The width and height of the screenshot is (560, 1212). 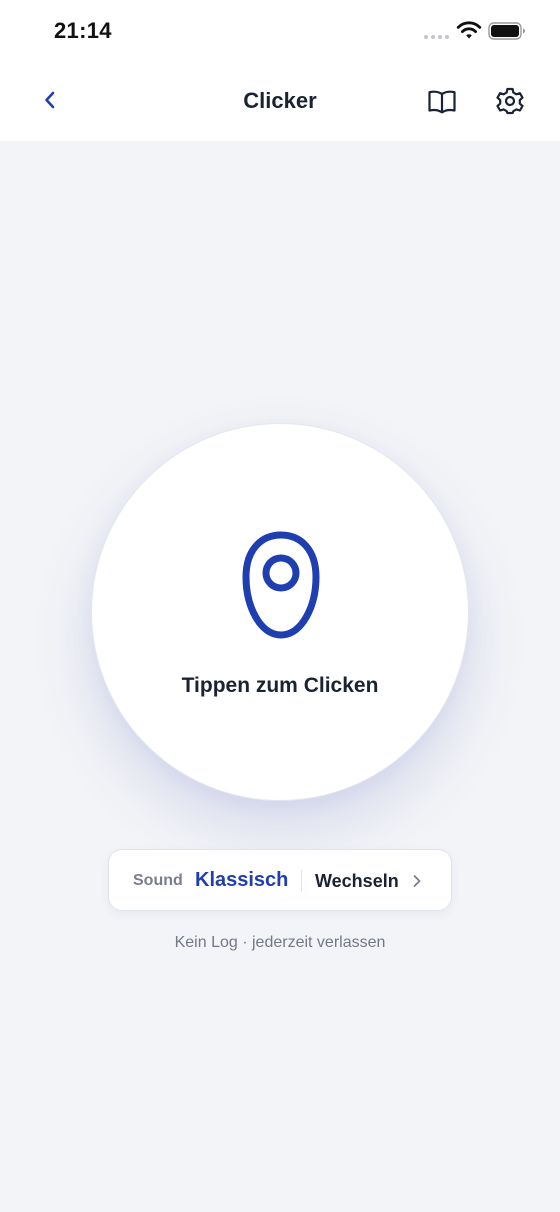 What do you see at coordinates (436, 37) in the screenshot?
I see `signal-dots-icon` at bounding box center [436, 37].